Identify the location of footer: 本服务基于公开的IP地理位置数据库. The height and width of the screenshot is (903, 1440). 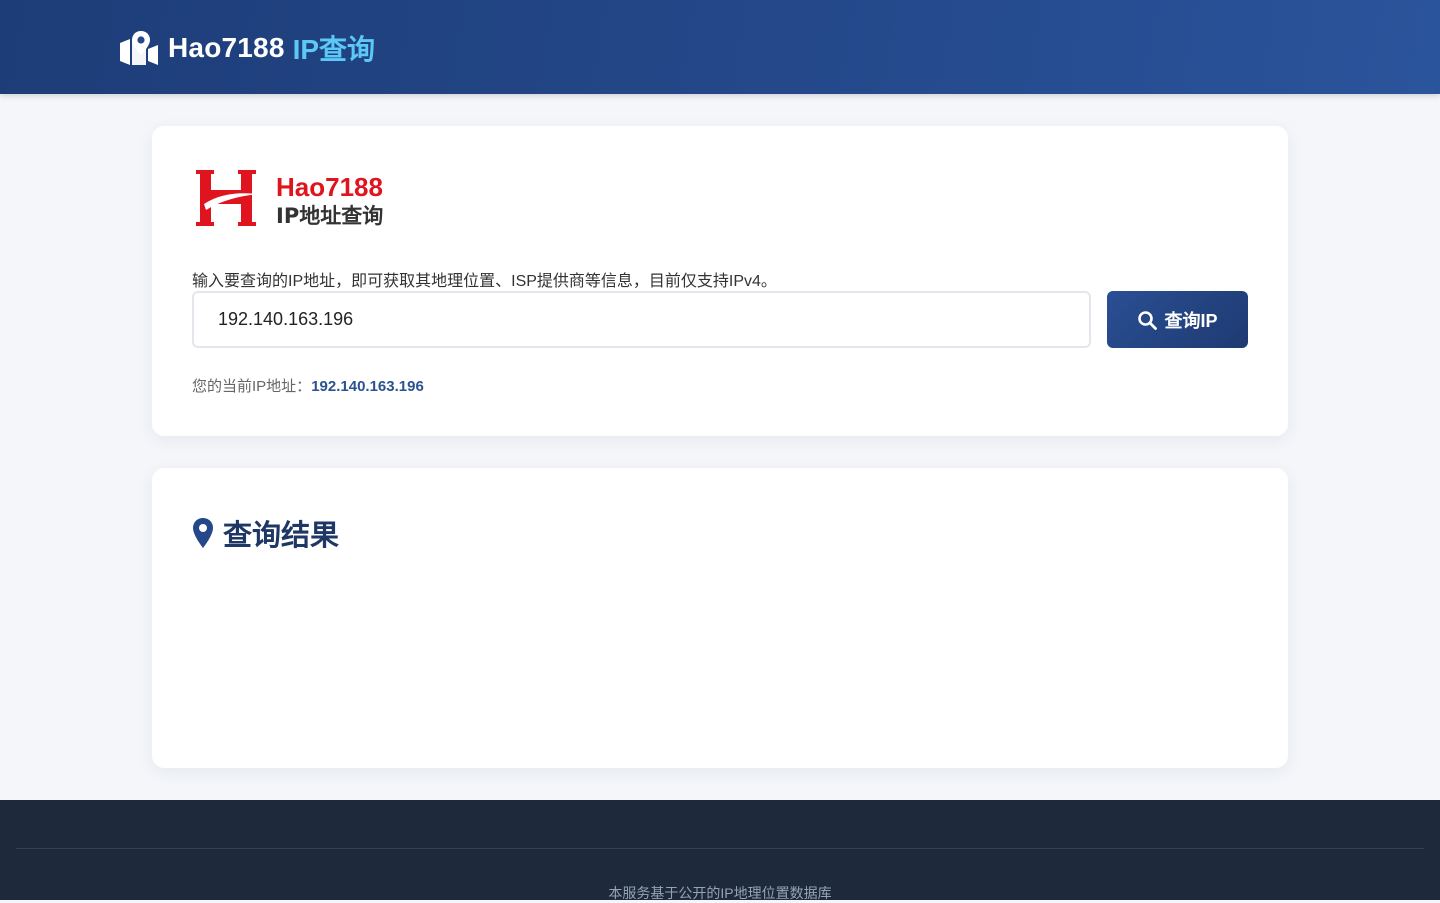
(720, 850).